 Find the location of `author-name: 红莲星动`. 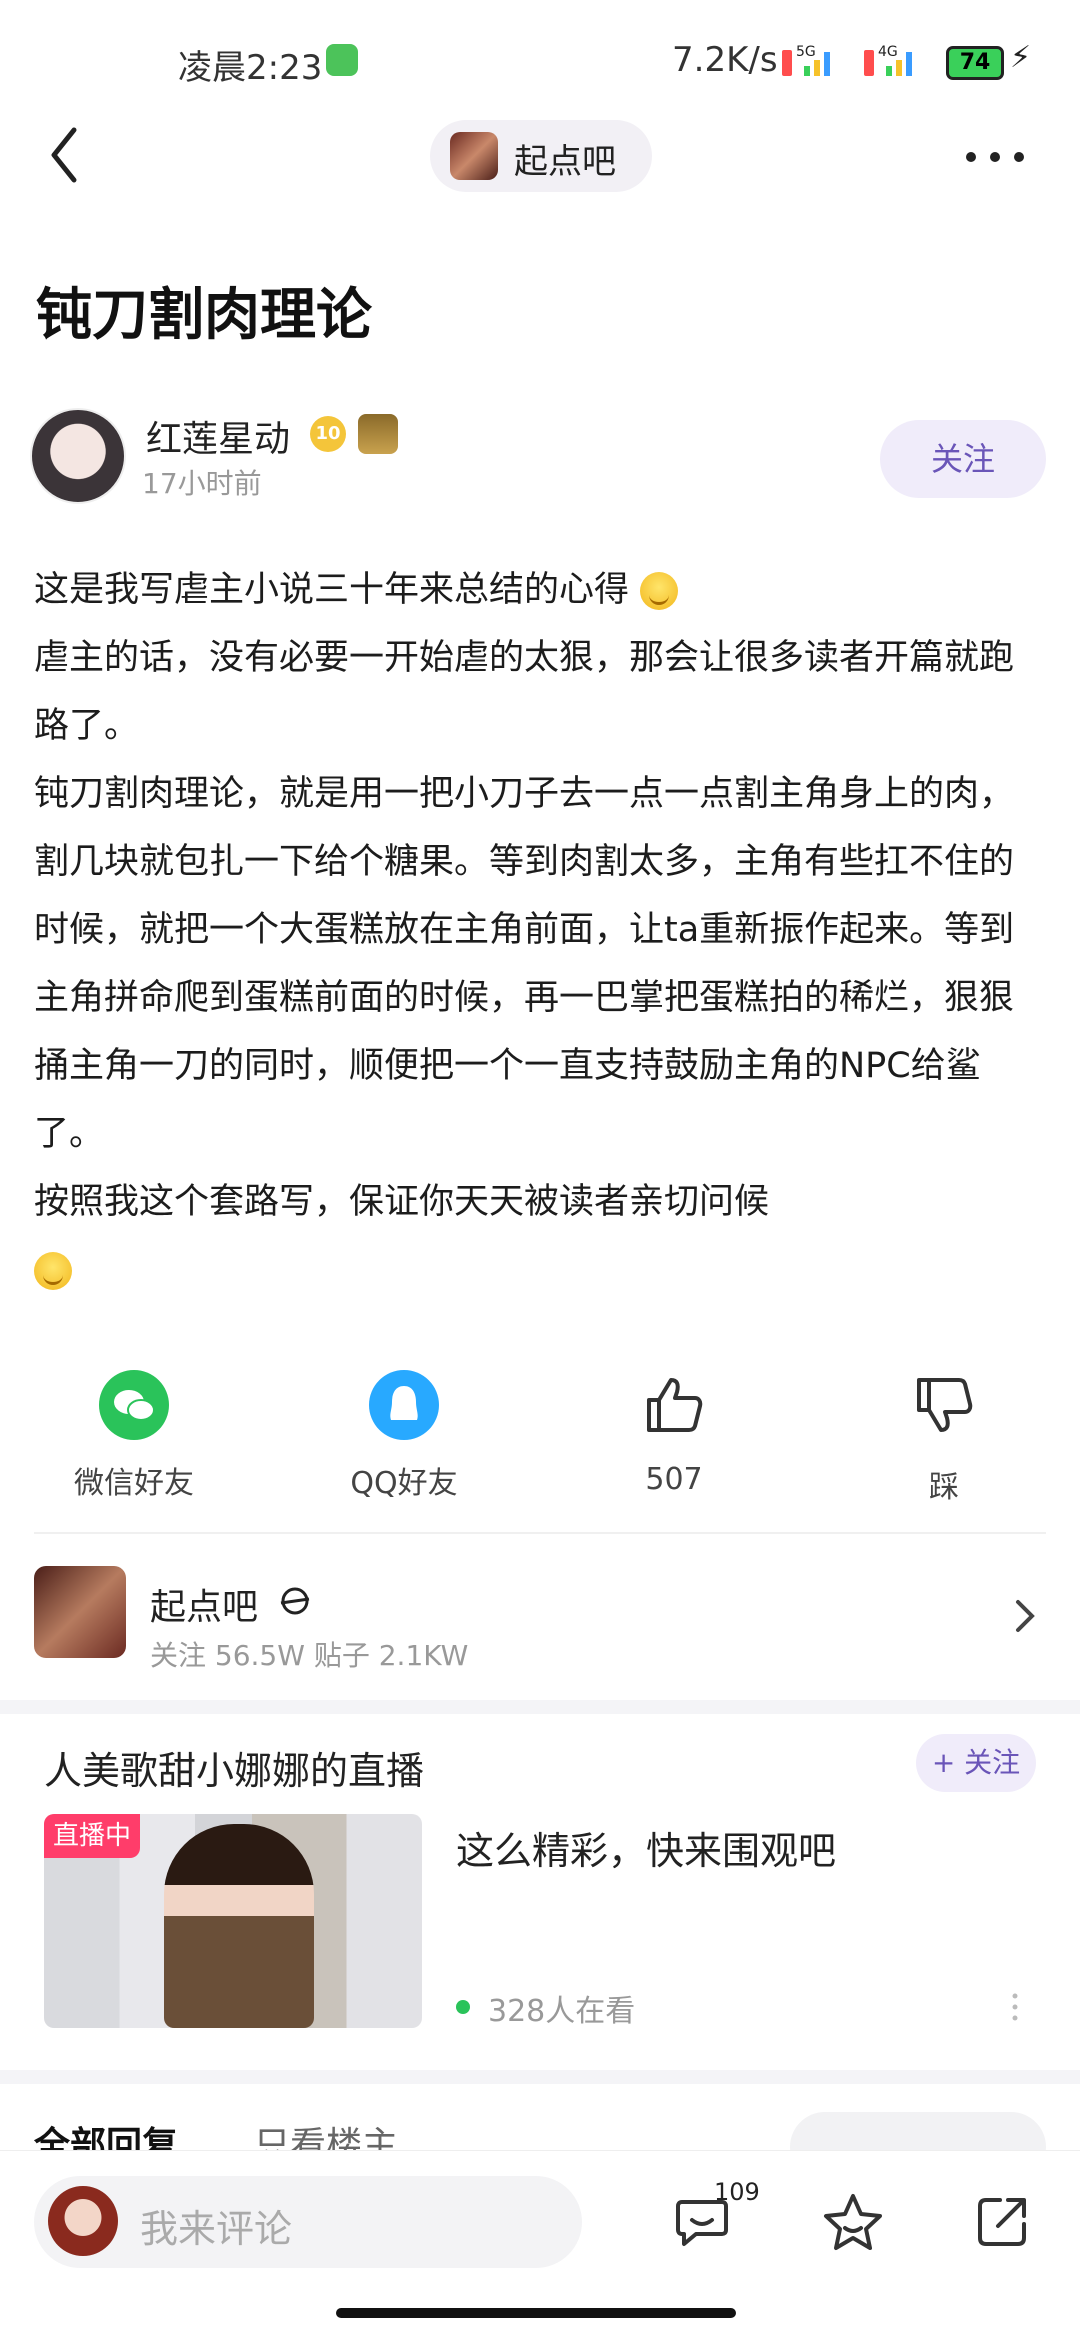

author-name: 红莲星动 is located at coordinates (218, 436).